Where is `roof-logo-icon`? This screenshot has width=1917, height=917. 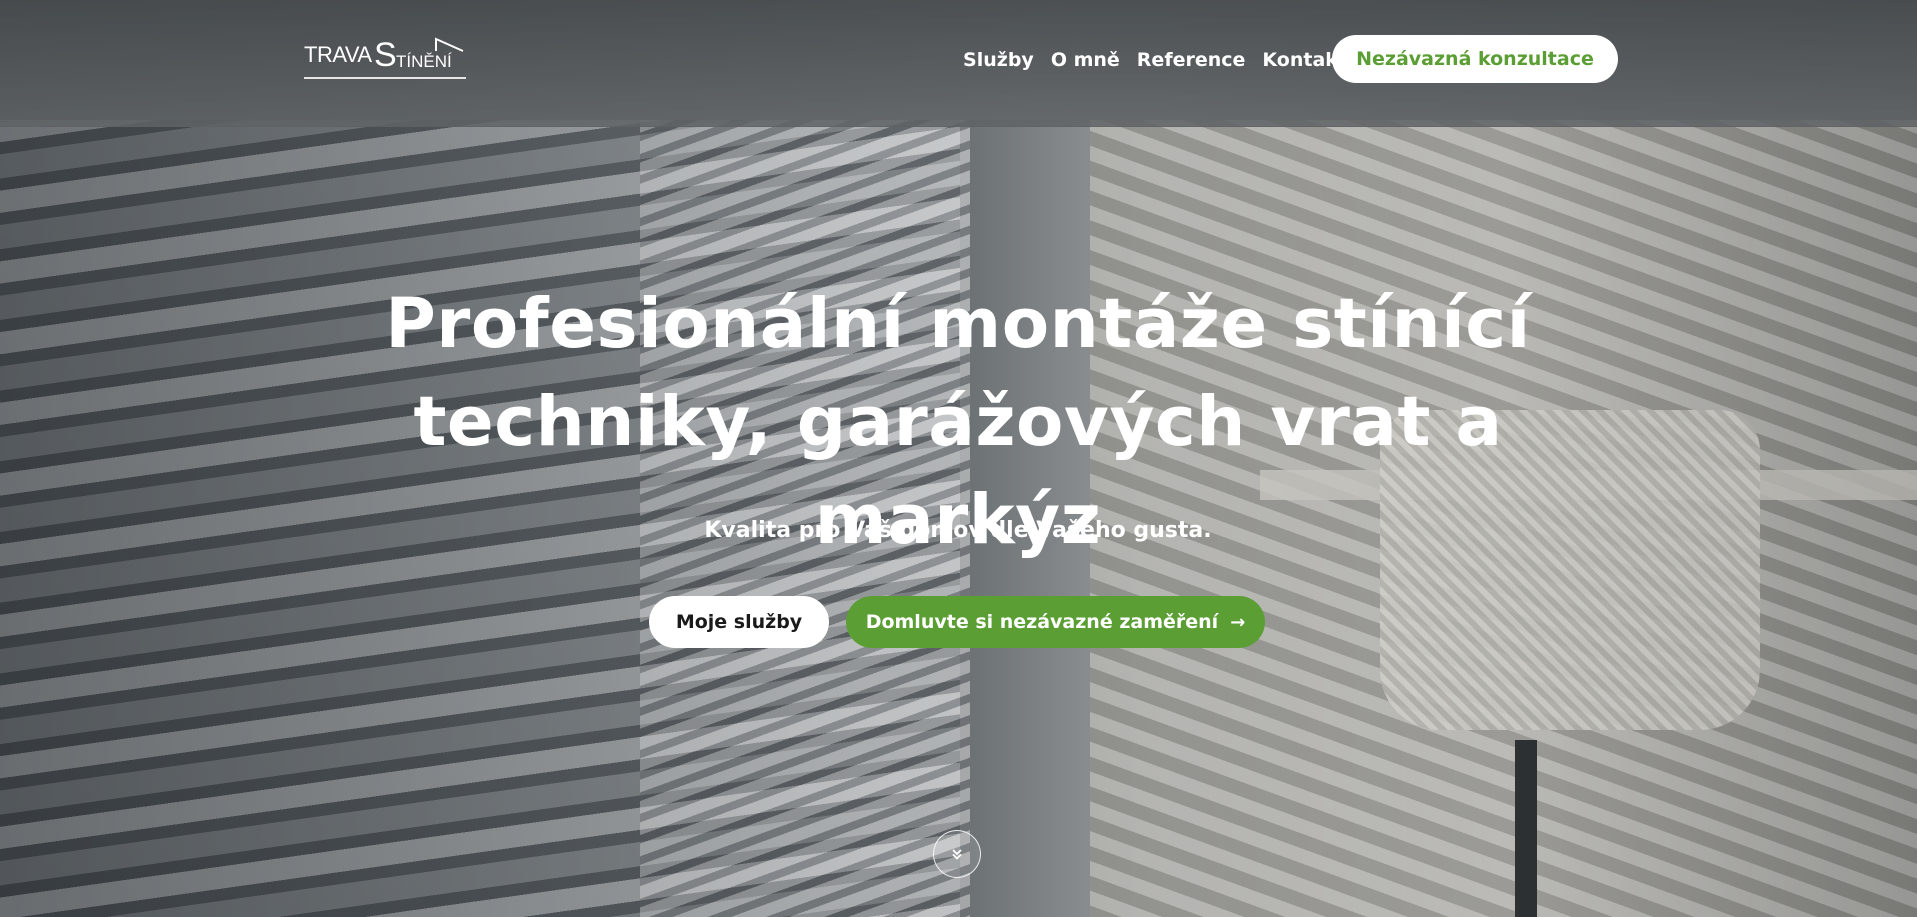
roof-logo-icon is located at coordinates (449, 44).